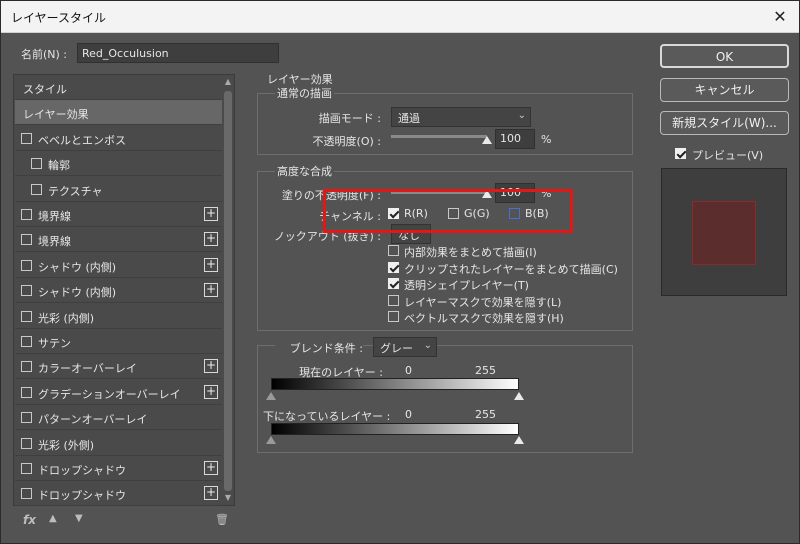 The height and width of the screenshot is (544, 800). What do you see at coordinates (118, 113) in the screenshot?
I see `style-list-item: レイヤー効果` at bounding box center [118, 113].